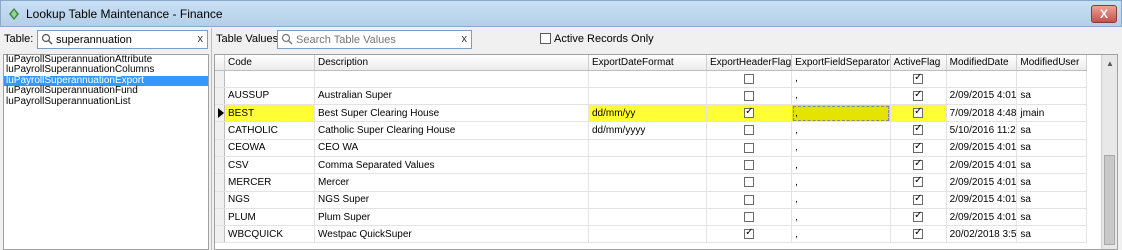 This screenshot has height=250, width=1122. What do you see at coordinates (1109, 200) in the screenshot?
I see `scrollbar-thumb` at bounding box center [1109, 200].